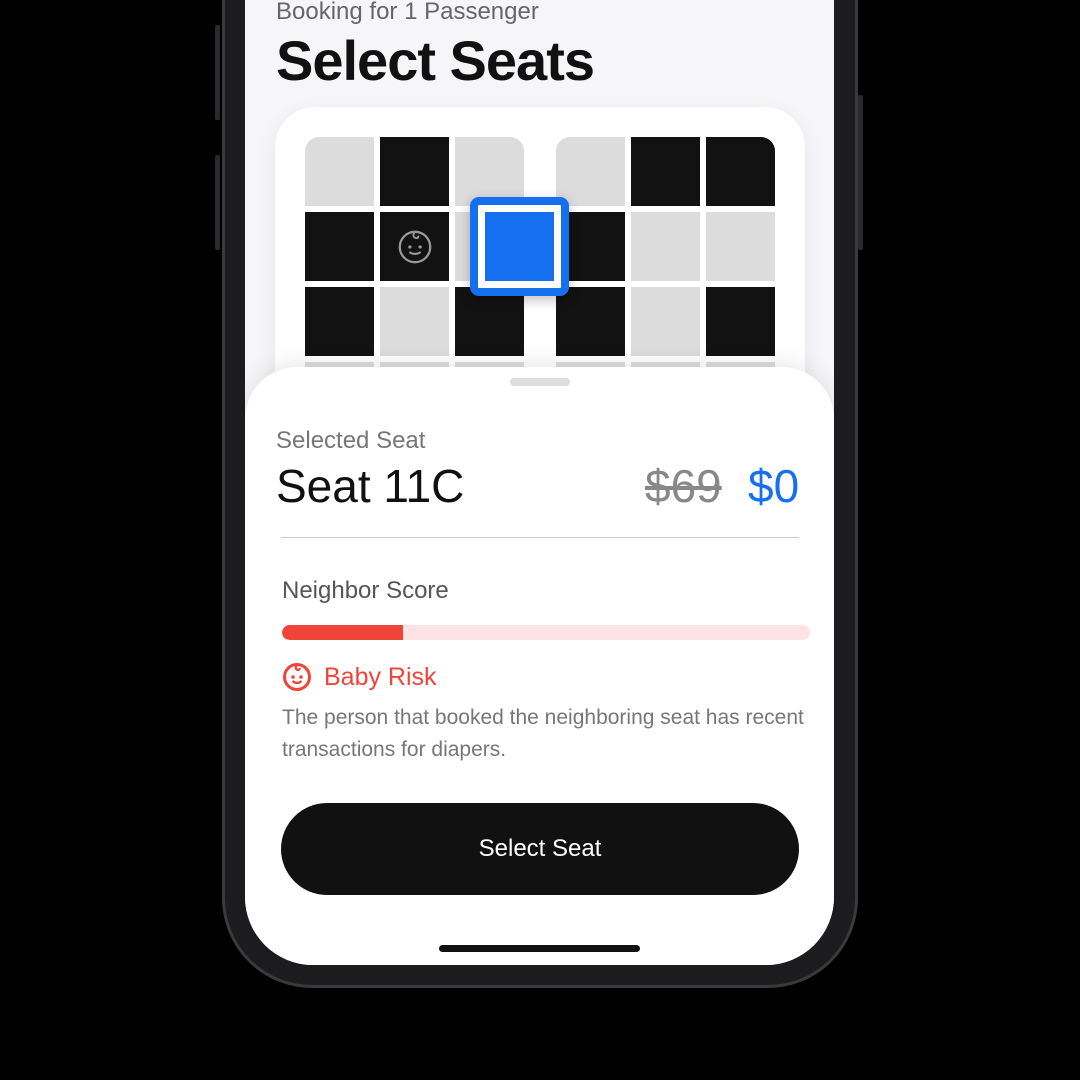  Describe the element at coordinates (774, 486) in the screenshot. I see `new-price: $0` at that location.